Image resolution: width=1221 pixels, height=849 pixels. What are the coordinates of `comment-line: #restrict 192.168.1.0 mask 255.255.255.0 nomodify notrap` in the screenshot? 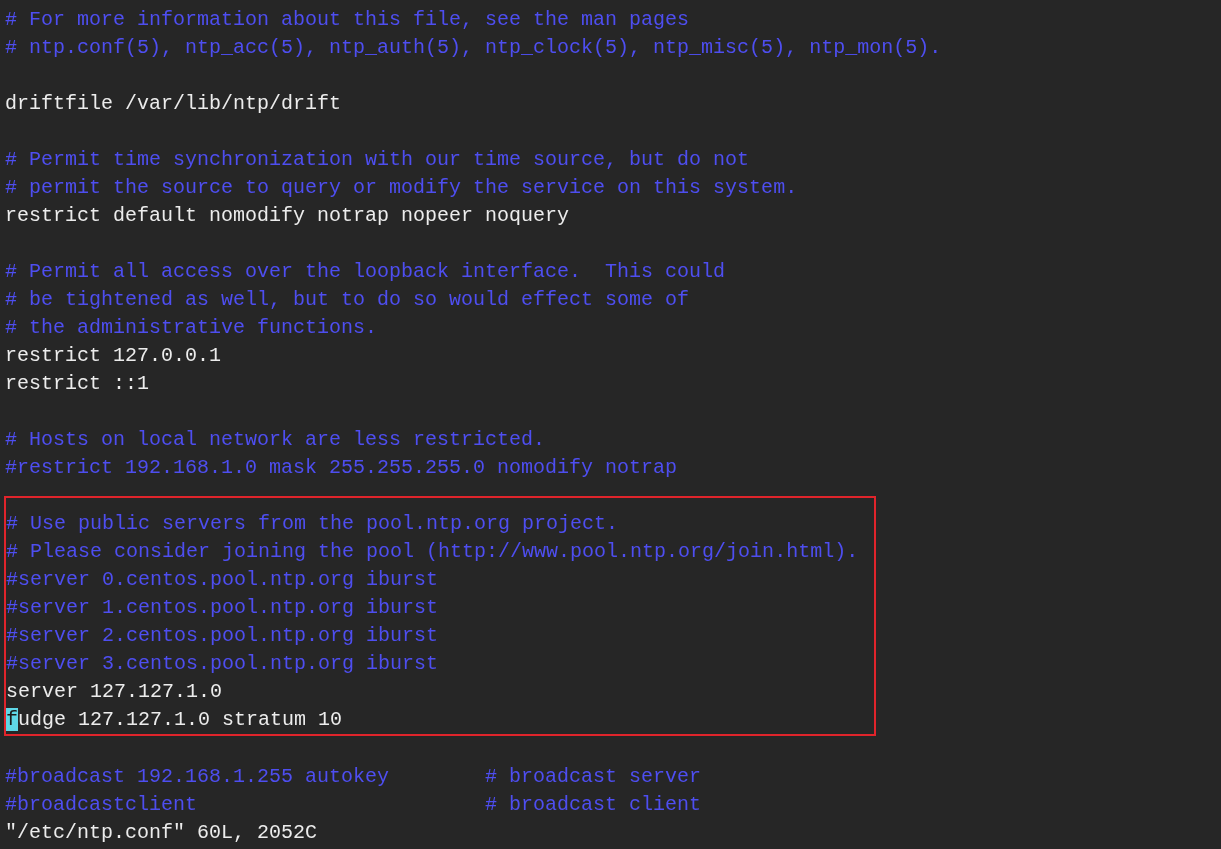 It's located at (341, 467).